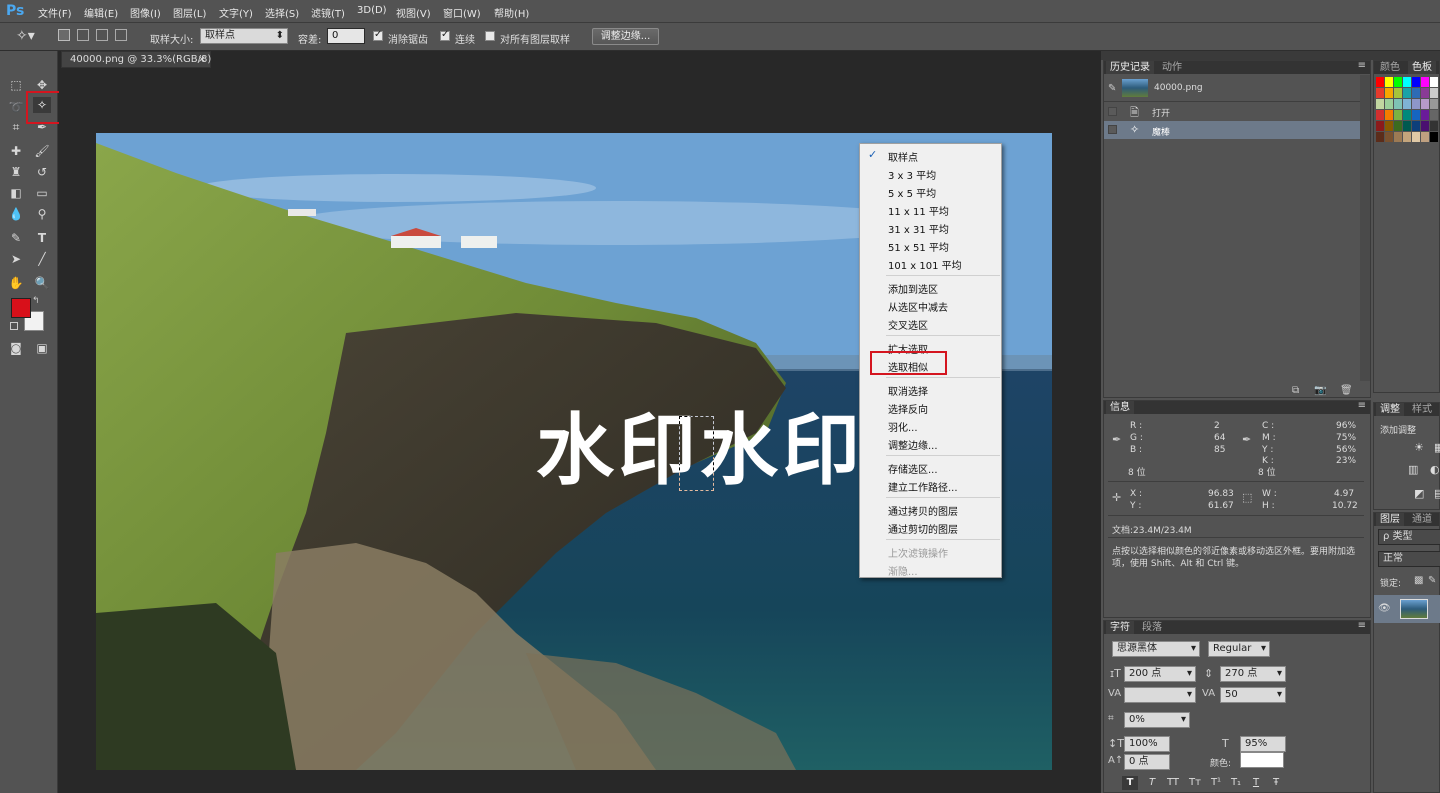  What do you see at coordinates (121, 35) in the screenshot?
I see `intersect-selection-icon` at bounding box center [121, 35].